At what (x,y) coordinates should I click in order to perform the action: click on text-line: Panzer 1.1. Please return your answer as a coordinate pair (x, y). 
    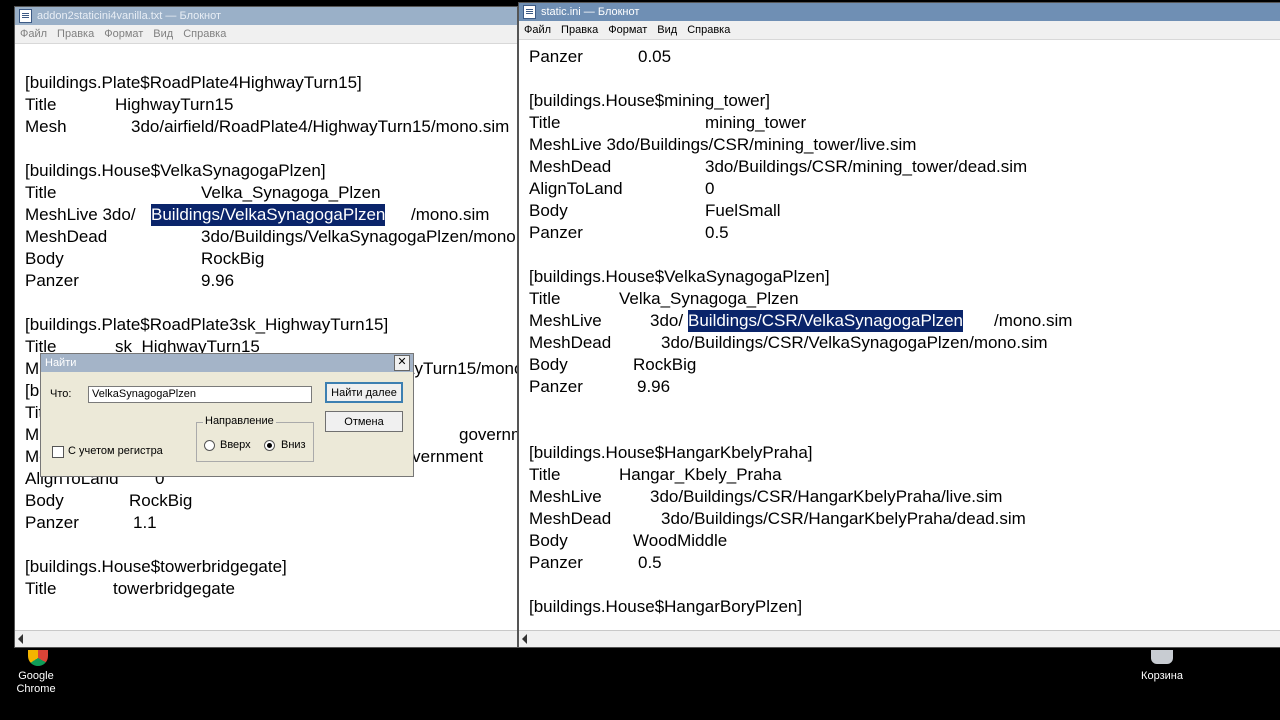
    Looking at the image, I should click on (271, 523).